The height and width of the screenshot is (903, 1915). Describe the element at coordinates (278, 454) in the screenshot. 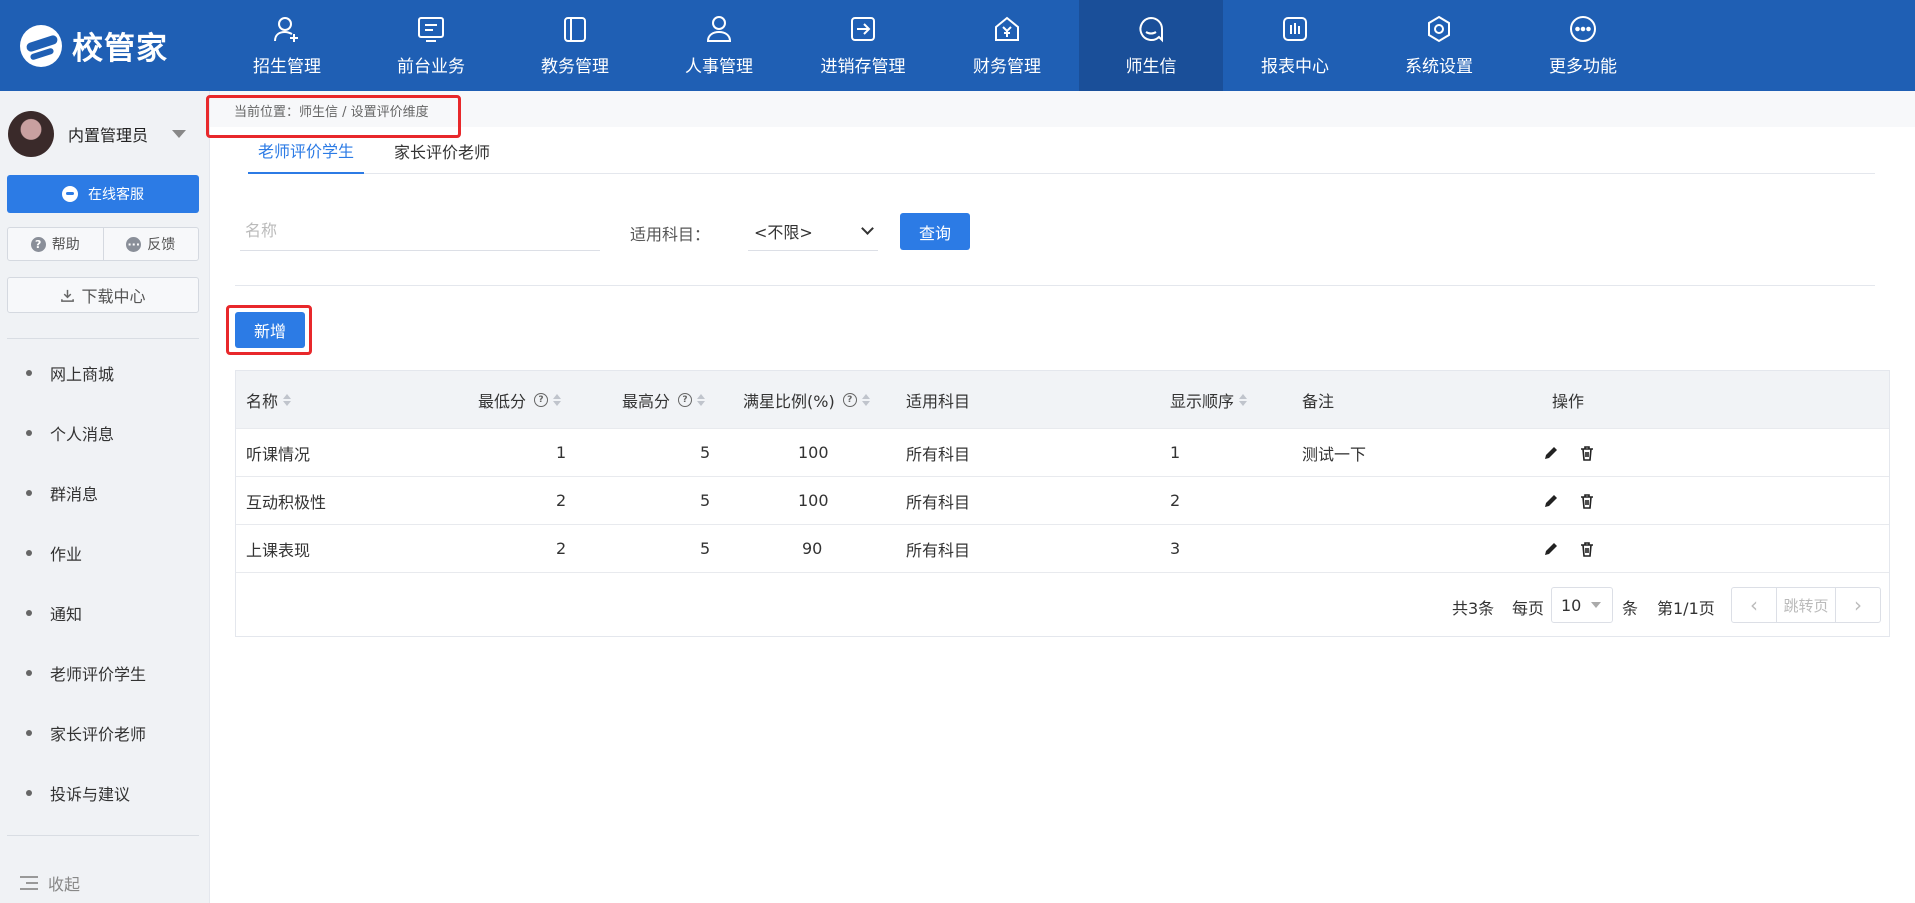

I see `cell-name: 听课情况` at that location.